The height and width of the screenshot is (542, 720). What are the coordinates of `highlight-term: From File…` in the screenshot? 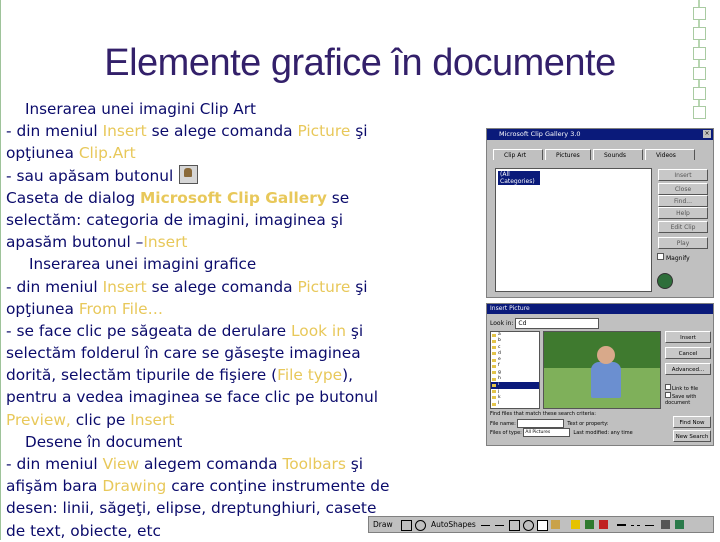 It's located at (120, 308).